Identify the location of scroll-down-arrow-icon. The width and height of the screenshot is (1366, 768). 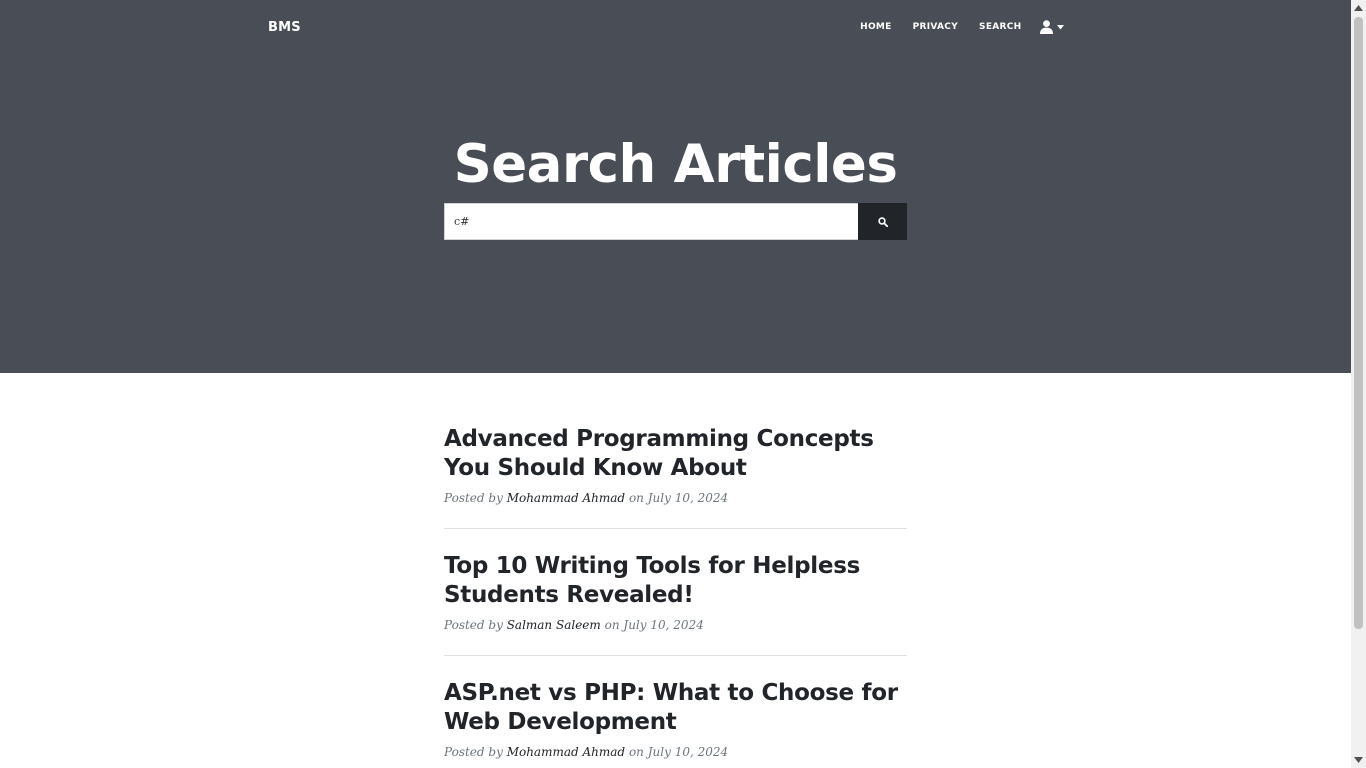
(1358, 760).